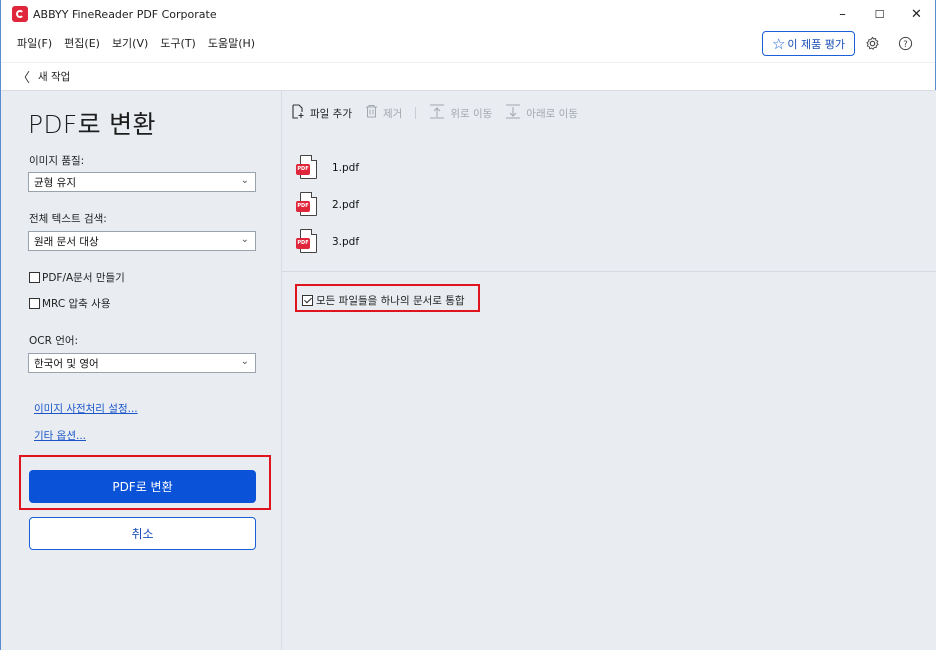 Image resolution: width=936 pixels, height=650 pixels. I want to click on merge-files-label: 모든 파일들을 하나의 문서로 통합, so click(390, 301).